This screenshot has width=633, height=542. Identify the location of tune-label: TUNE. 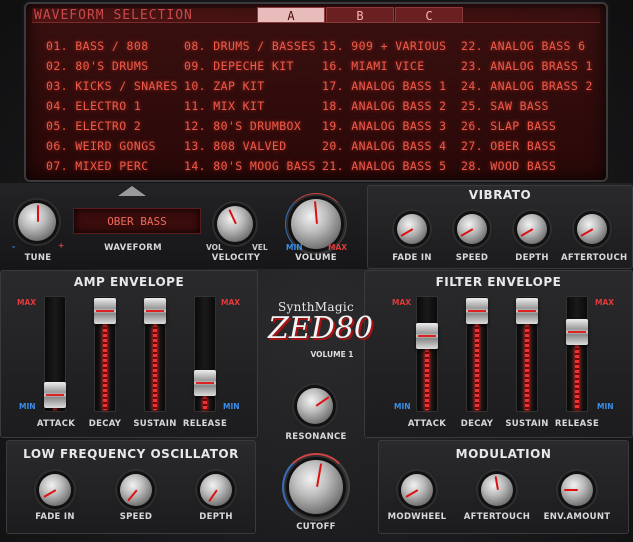
(38, 258).